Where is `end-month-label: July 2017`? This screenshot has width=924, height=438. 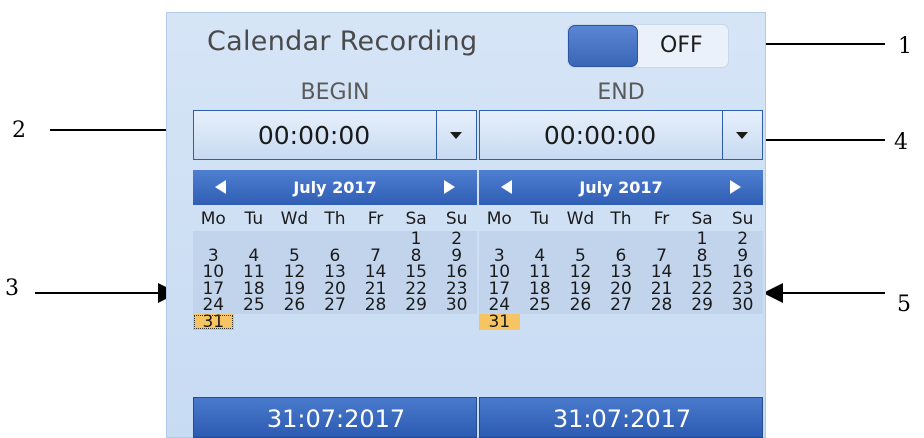
end-month-label: July 2017 is located at coordinates (621, 187).